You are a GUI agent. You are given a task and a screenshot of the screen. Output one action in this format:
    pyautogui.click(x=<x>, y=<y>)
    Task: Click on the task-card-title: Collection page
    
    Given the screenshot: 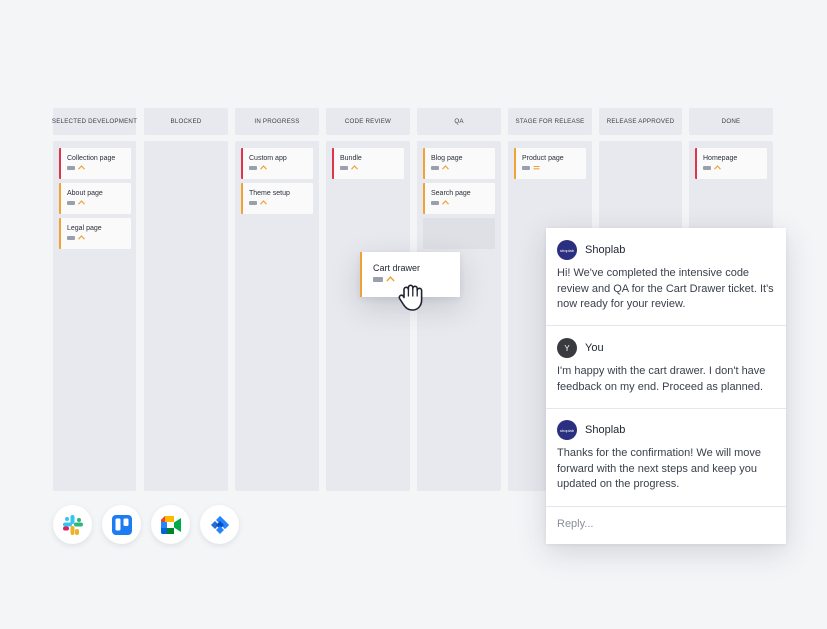 What is the action you would take?
    pyautogui.click(x=91, y=158)
    